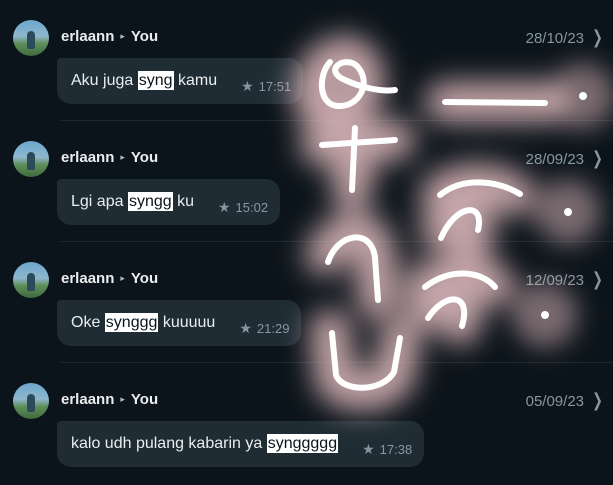 The image size is (613, 485). I want to click on message-meta: ★ 17:38, so click(387, 449).